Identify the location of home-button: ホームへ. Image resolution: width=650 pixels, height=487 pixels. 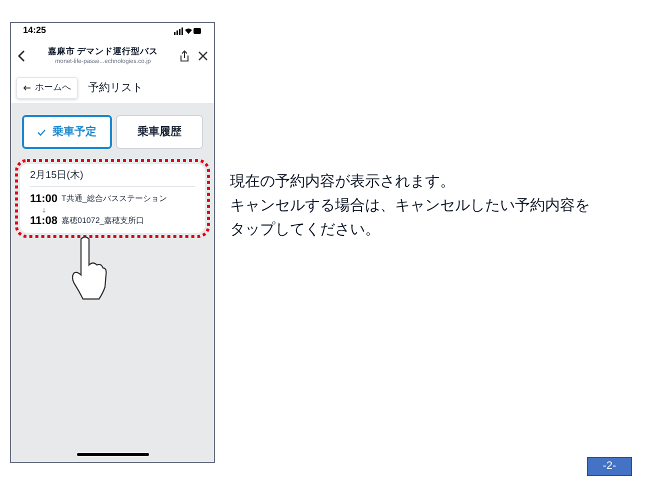
(47, 88).